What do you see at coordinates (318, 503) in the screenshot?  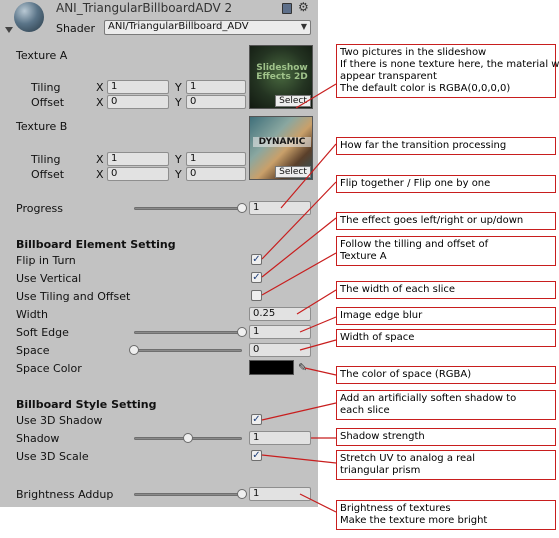 I see `arrow-brightness` at bounding box center [318, 503].